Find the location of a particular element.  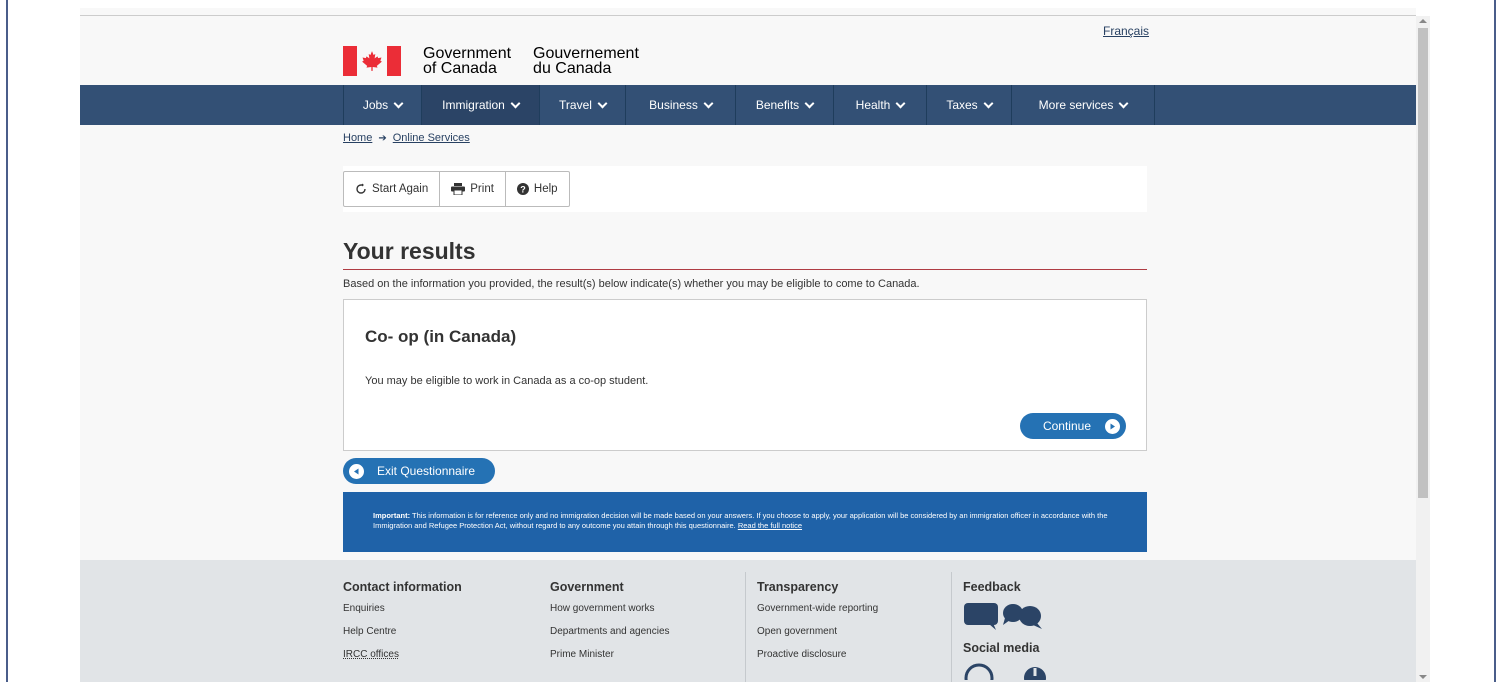

nav-item-benefits: Benefits is located at coordinates (785, 105).